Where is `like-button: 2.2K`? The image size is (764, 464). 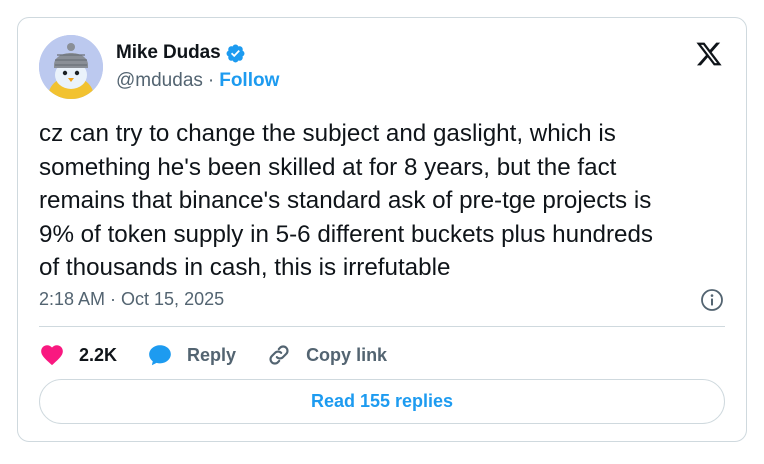 like-button: 2.2K is located at coordinates (93, 355).